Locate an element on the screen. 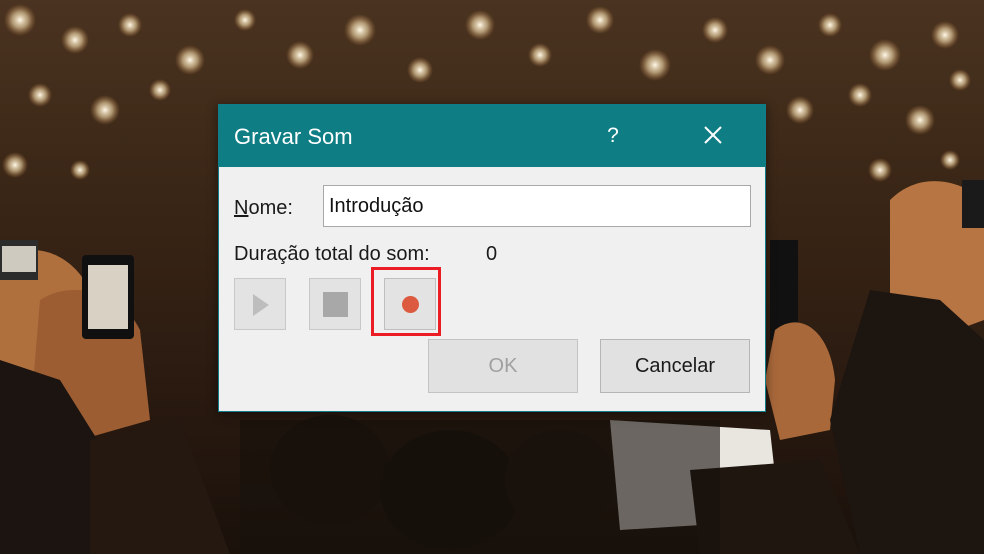 The image size is (984, 554). name-input is located at coordinates (537, 206).